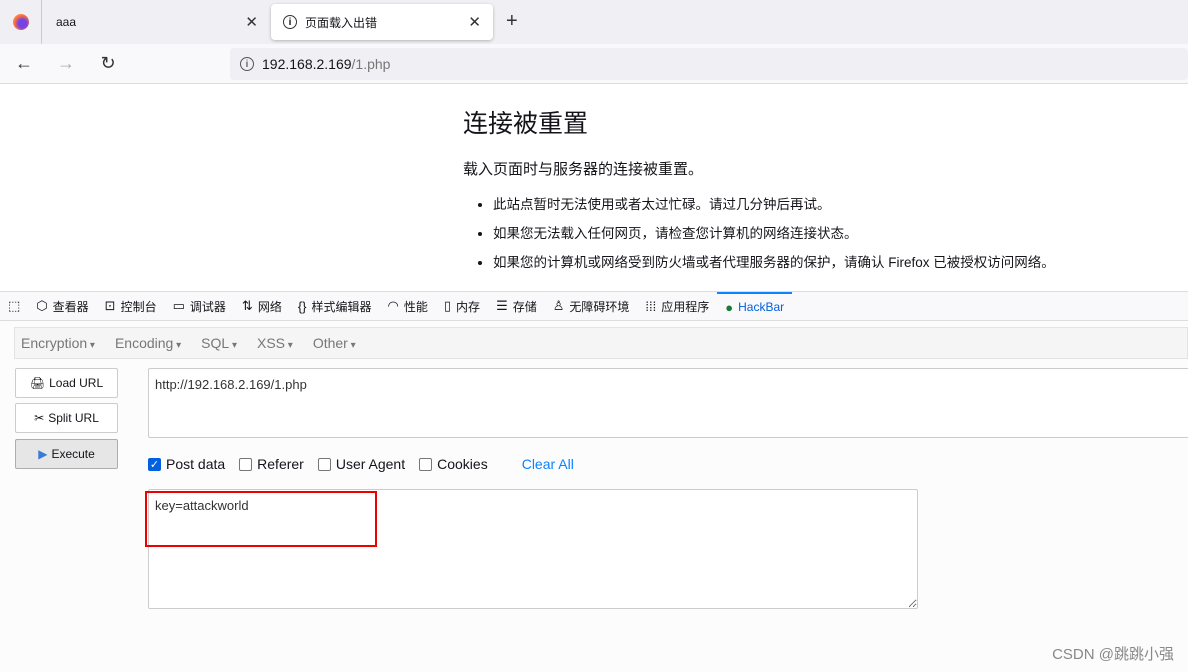 This screenshot has width=1188, height=672. Describe the element at coordinates (178, 305) in the screenshot. I see `debugger-icon: ▭` at that location.